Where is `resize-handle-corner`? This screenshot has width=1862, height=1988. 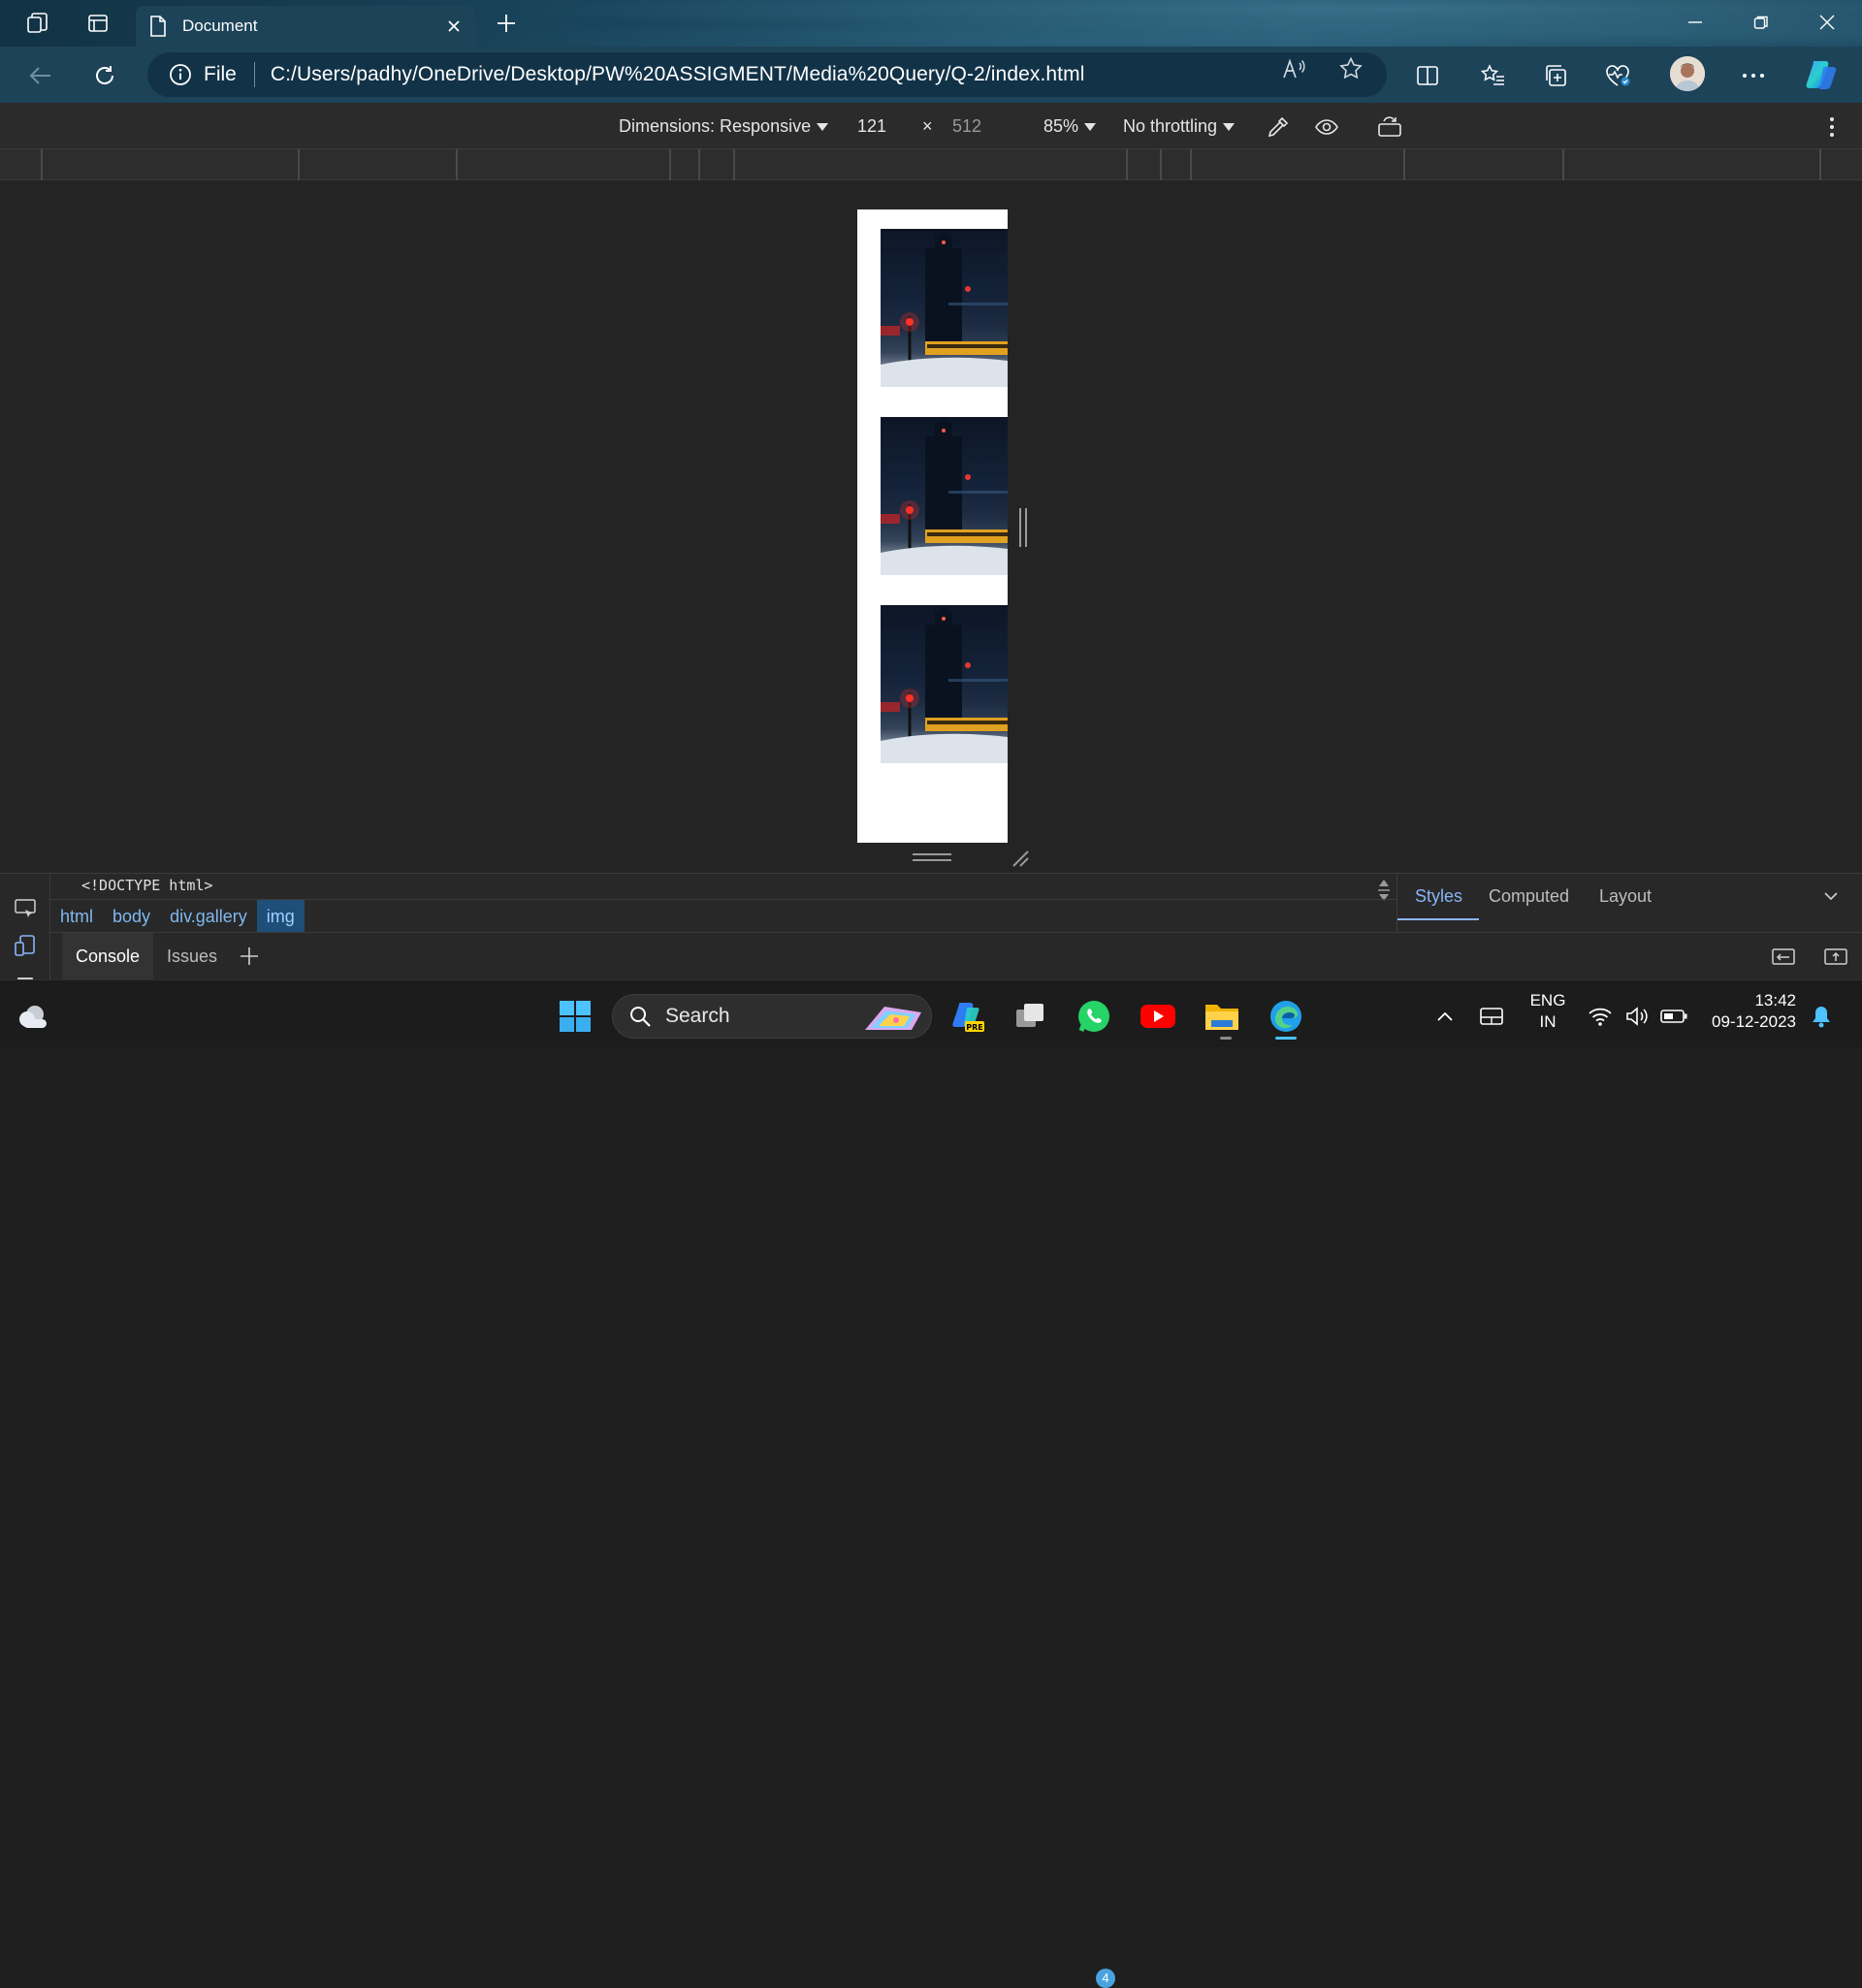 resize-handle-corner is located at coordinates (1021, 858).